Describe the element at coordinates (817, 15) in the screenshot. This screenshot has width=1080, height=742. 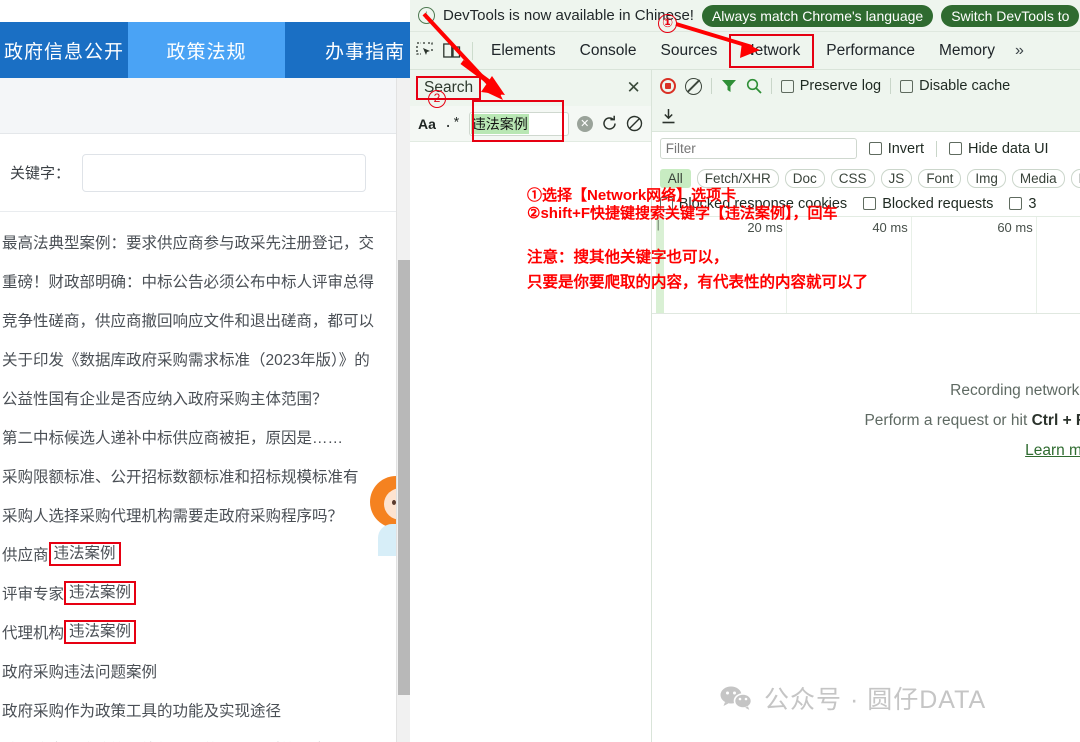
I see `always-match-language-button: Always match Chrome's language` at that location.